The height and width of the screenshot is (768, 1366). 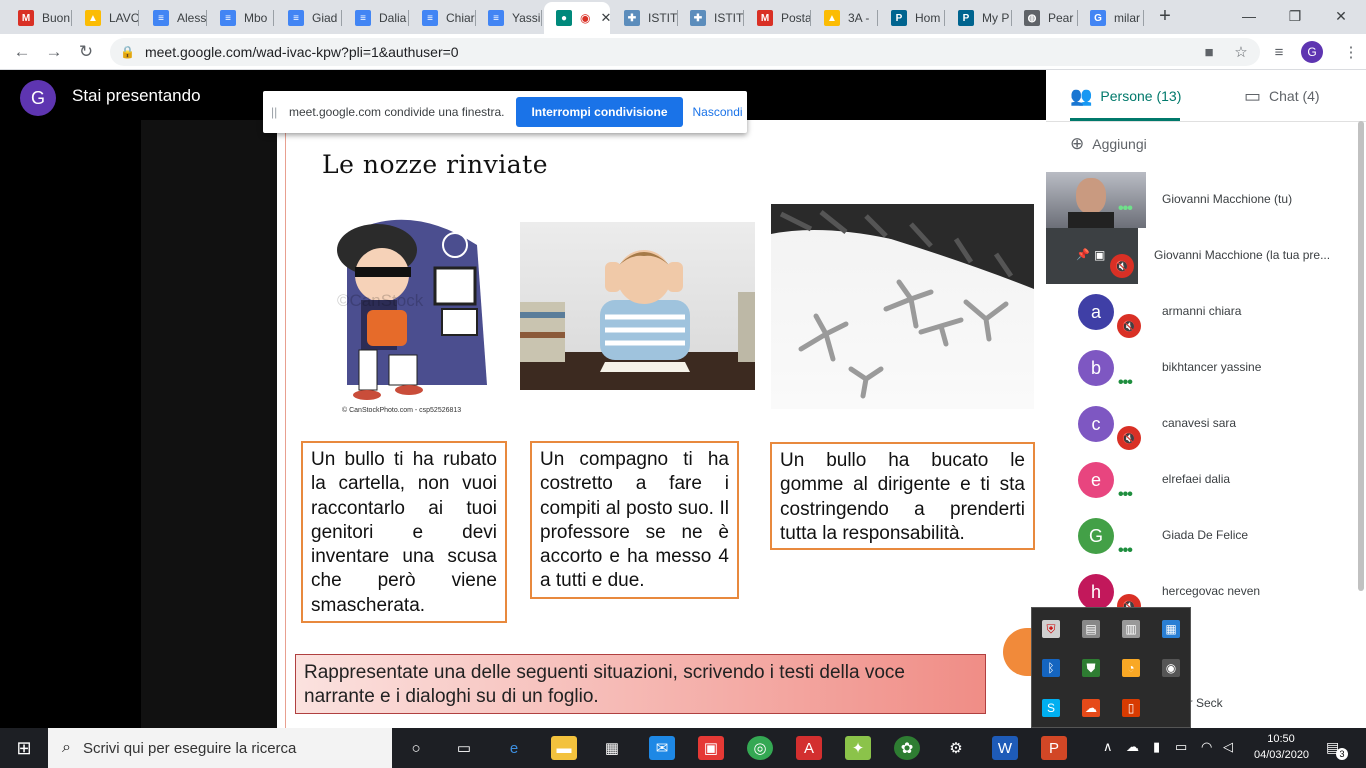 What do you see at coordinates (220, 748) in the screenshot?
I see `taskbar-search: ⌕ Scrivi qui per eseguire la ricerca` at bounding box center [220, 748].